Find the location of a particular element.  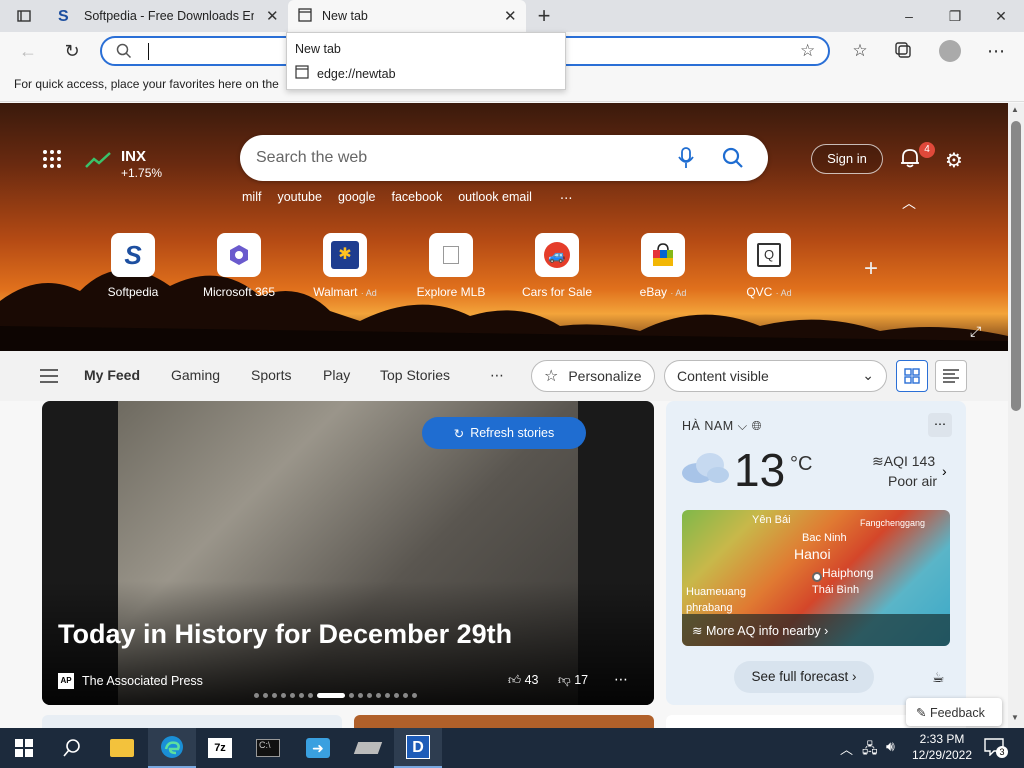

notification-center-icon: 3 is located at coordinates (996, 748).